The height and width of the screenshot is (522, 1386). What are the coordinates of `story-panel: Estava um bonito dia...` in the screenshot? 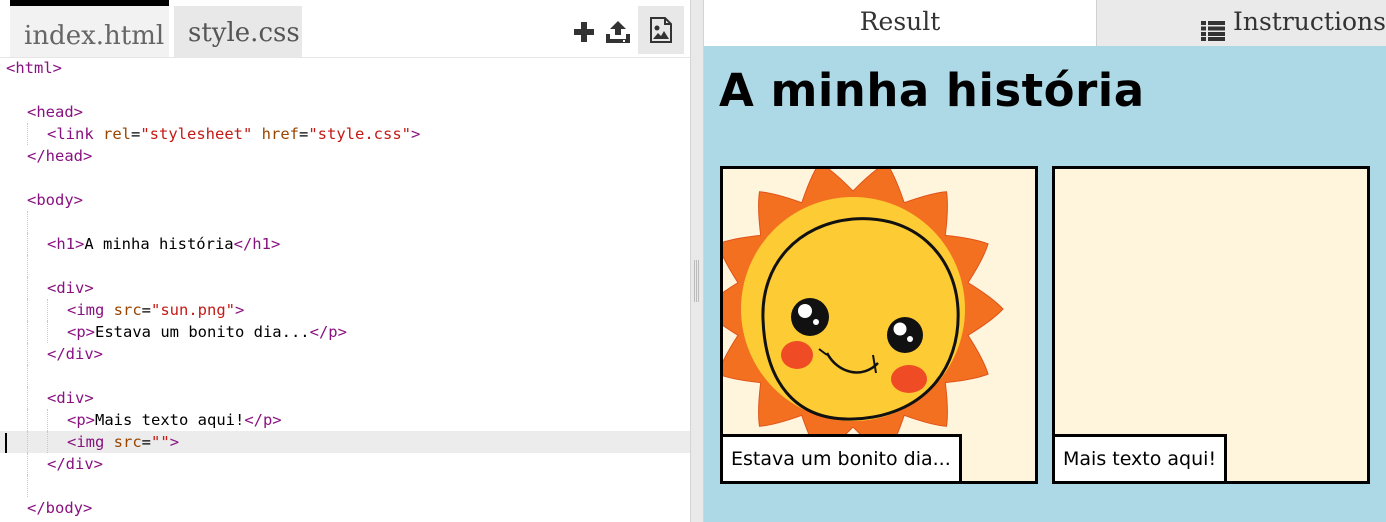 It's located at (879, 325).